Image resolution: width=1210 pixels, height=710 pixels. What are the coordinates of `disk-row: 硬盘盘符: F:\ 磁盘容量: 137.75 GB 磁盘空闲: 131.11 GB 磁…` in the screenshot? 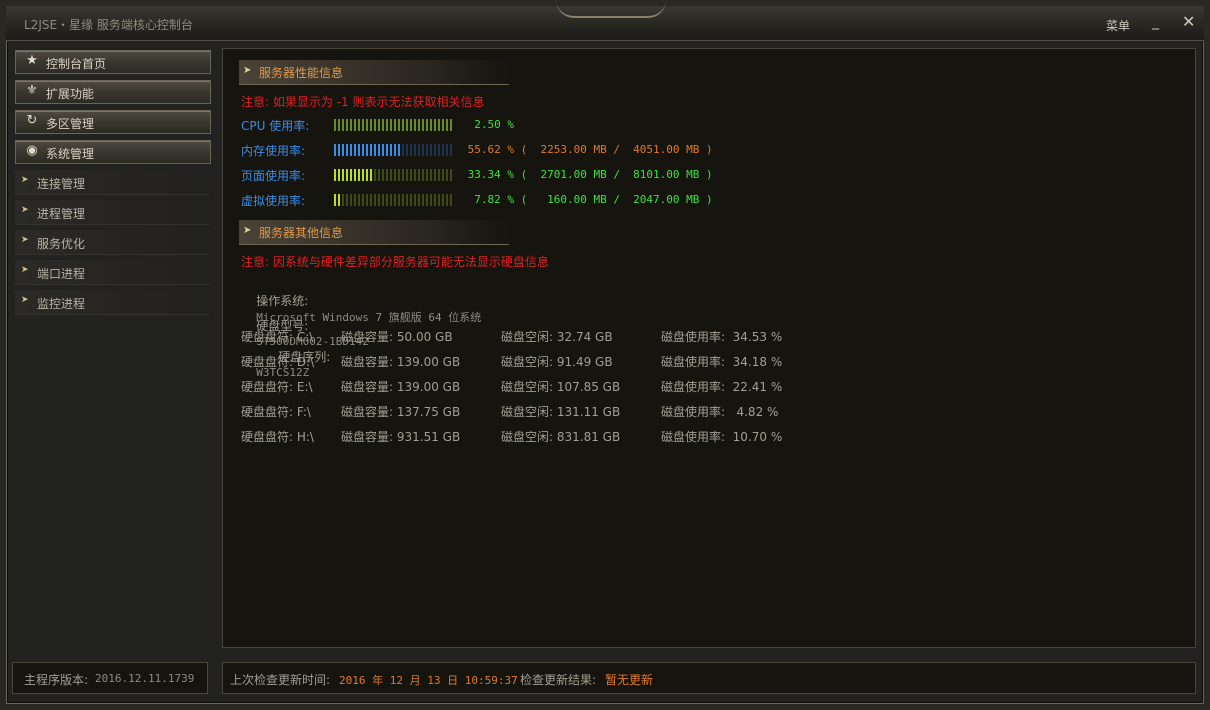 It's located at (573, 411).